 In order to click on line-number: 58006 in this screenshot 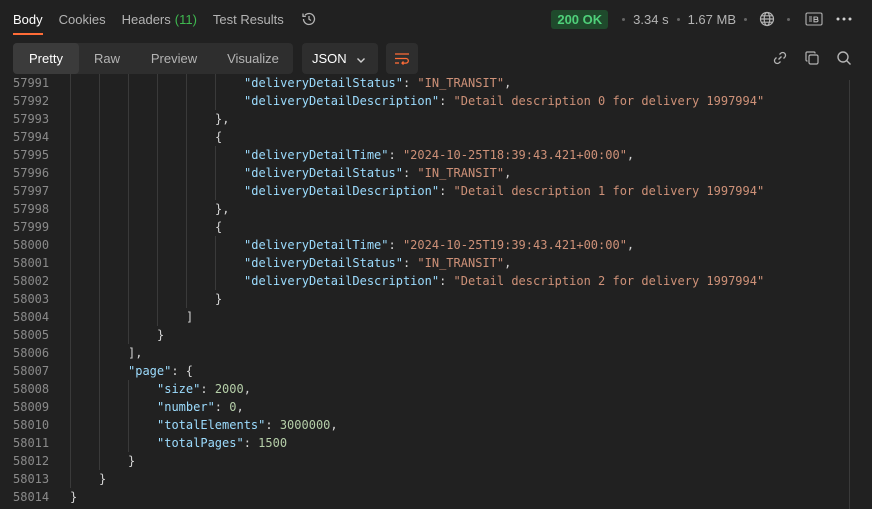, I will do `click(31, 353)`.